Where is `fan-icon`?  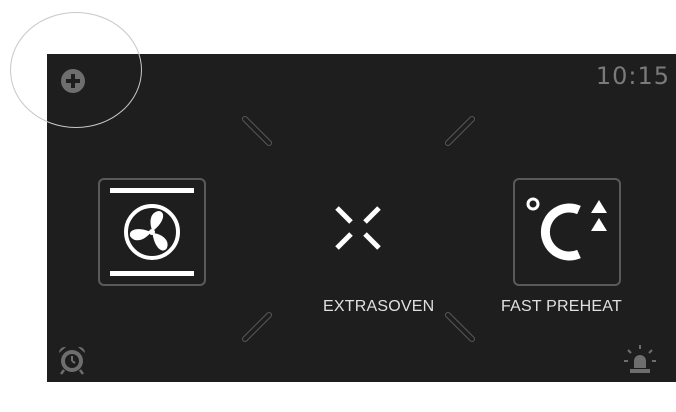 fan-icon is located at coordinates (152, 232).